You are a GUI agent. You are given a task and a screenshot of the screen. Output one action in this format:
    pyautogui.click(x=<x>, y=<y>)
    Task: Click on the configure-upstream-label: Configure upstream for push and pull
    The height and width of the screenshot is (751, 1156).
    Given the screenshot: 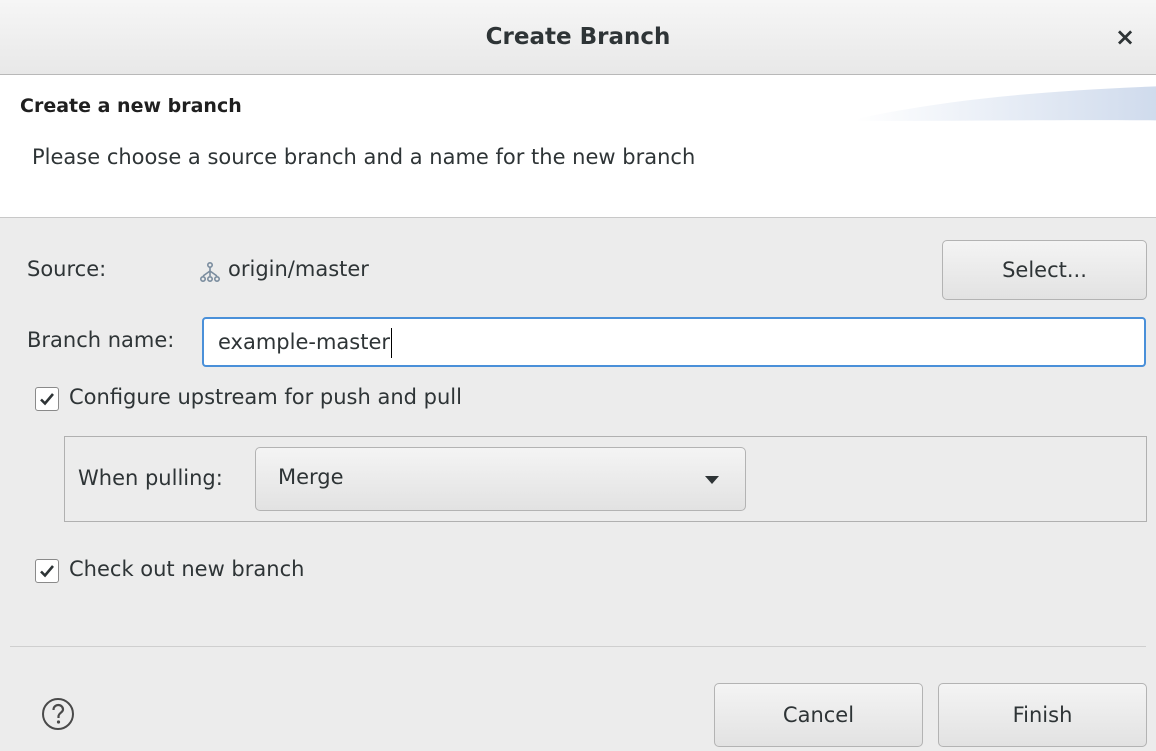 What is the action you would take?
    pyautogui.click(x=265, y=397)
    